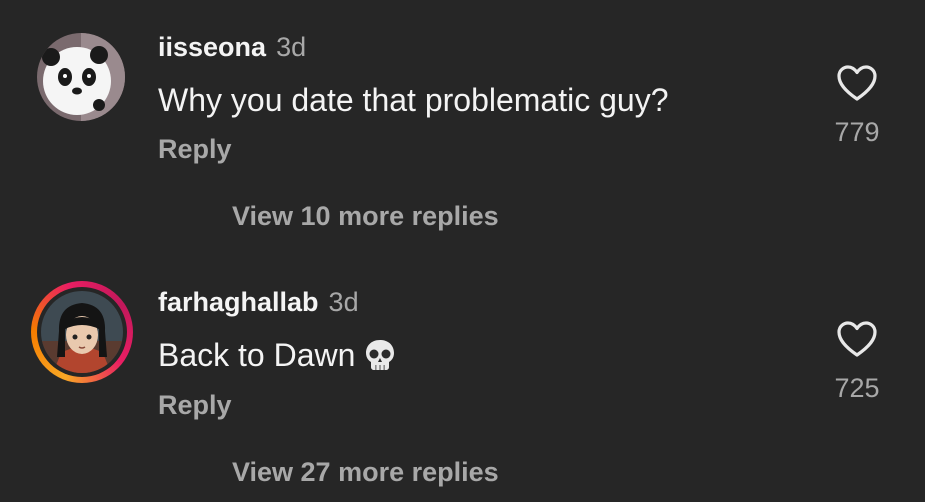 The height and width of the screenshot is (502, 925). Describe the element at coordinates (257, 355) in the screenshot. I see `comment-text-content: Back to Dawn` at that location.